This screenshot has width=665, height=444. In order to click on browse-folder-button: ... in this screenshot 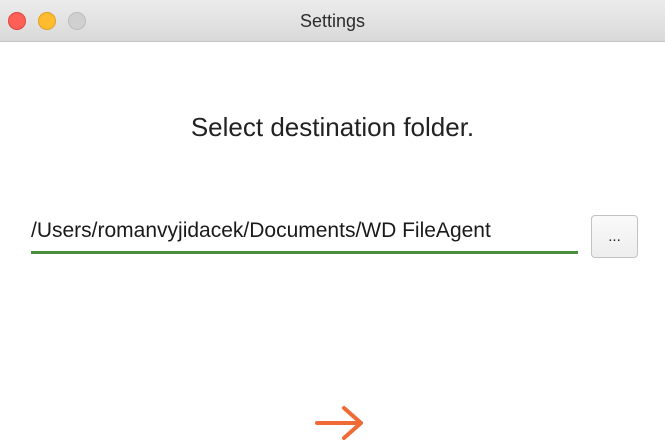, I will do `click(614, 236)`.